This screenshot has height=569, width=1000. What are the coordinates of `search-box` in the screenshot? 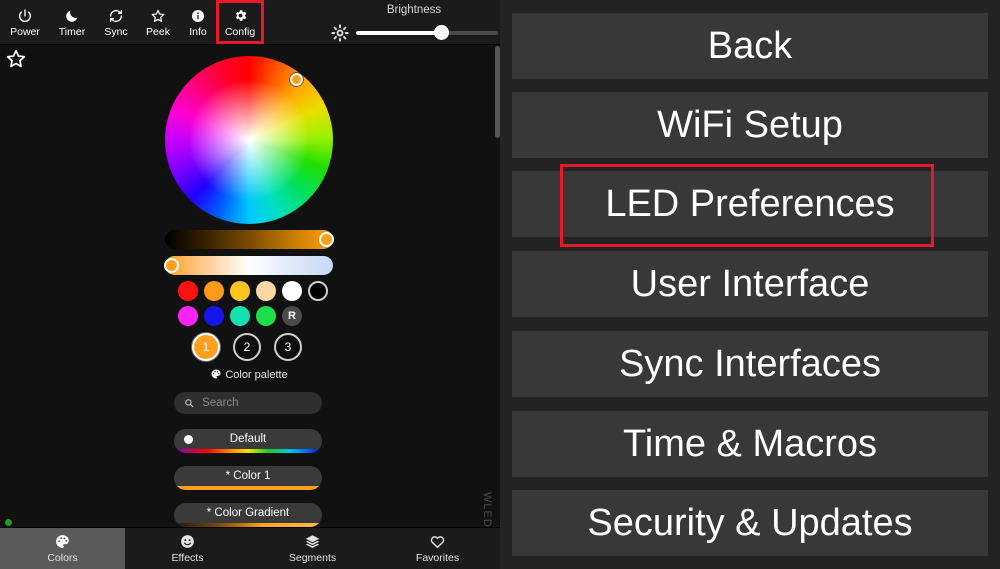 It's located at (248, 403).